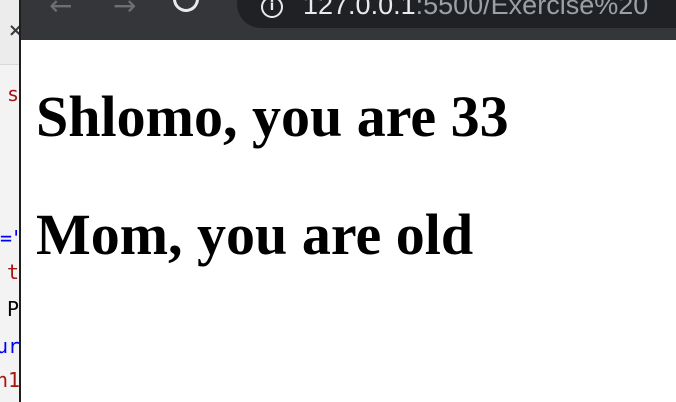  Describe the element at coordinates (13, 309) in the screenshot. I see `code-fragment: P` at that location.